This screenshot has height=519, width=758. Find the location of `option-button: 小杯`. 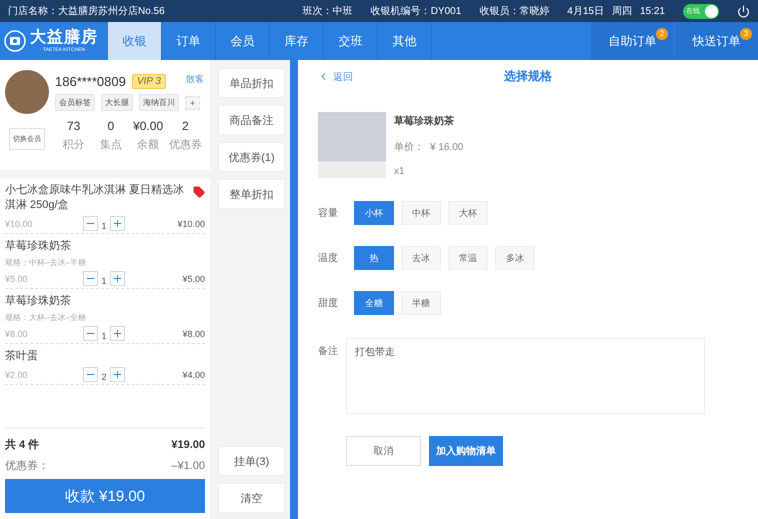

option-button: 小杯 is located at coordinates (374, 213).